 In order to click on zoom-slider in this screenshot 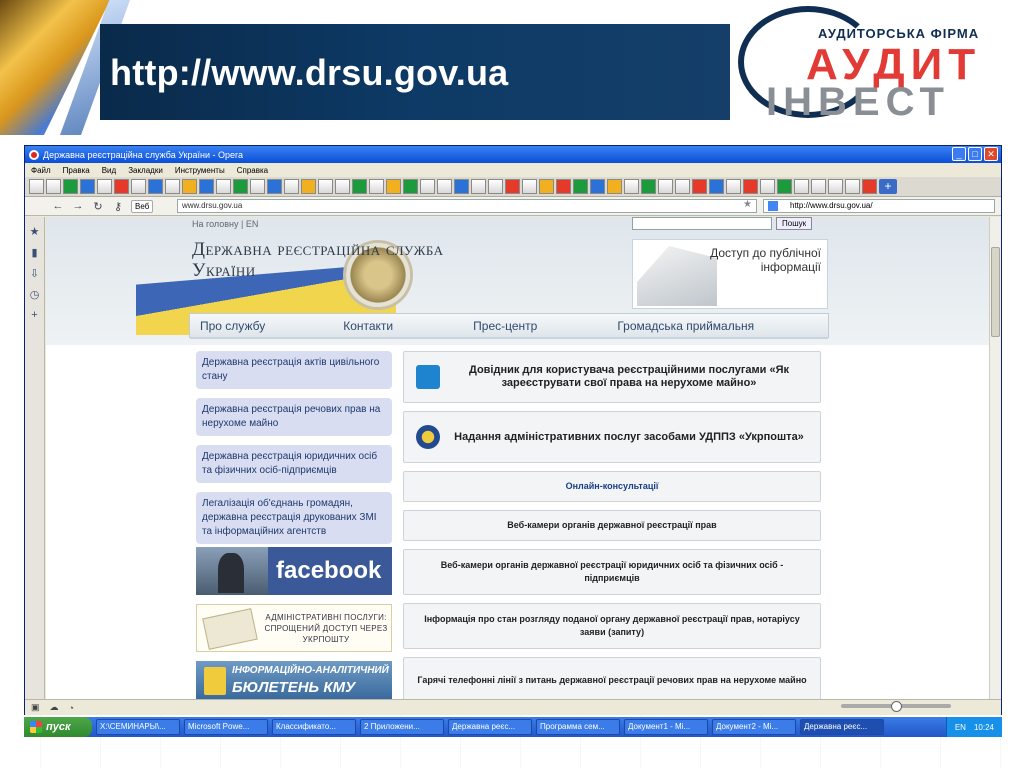, I will do `click(896, 706)`.